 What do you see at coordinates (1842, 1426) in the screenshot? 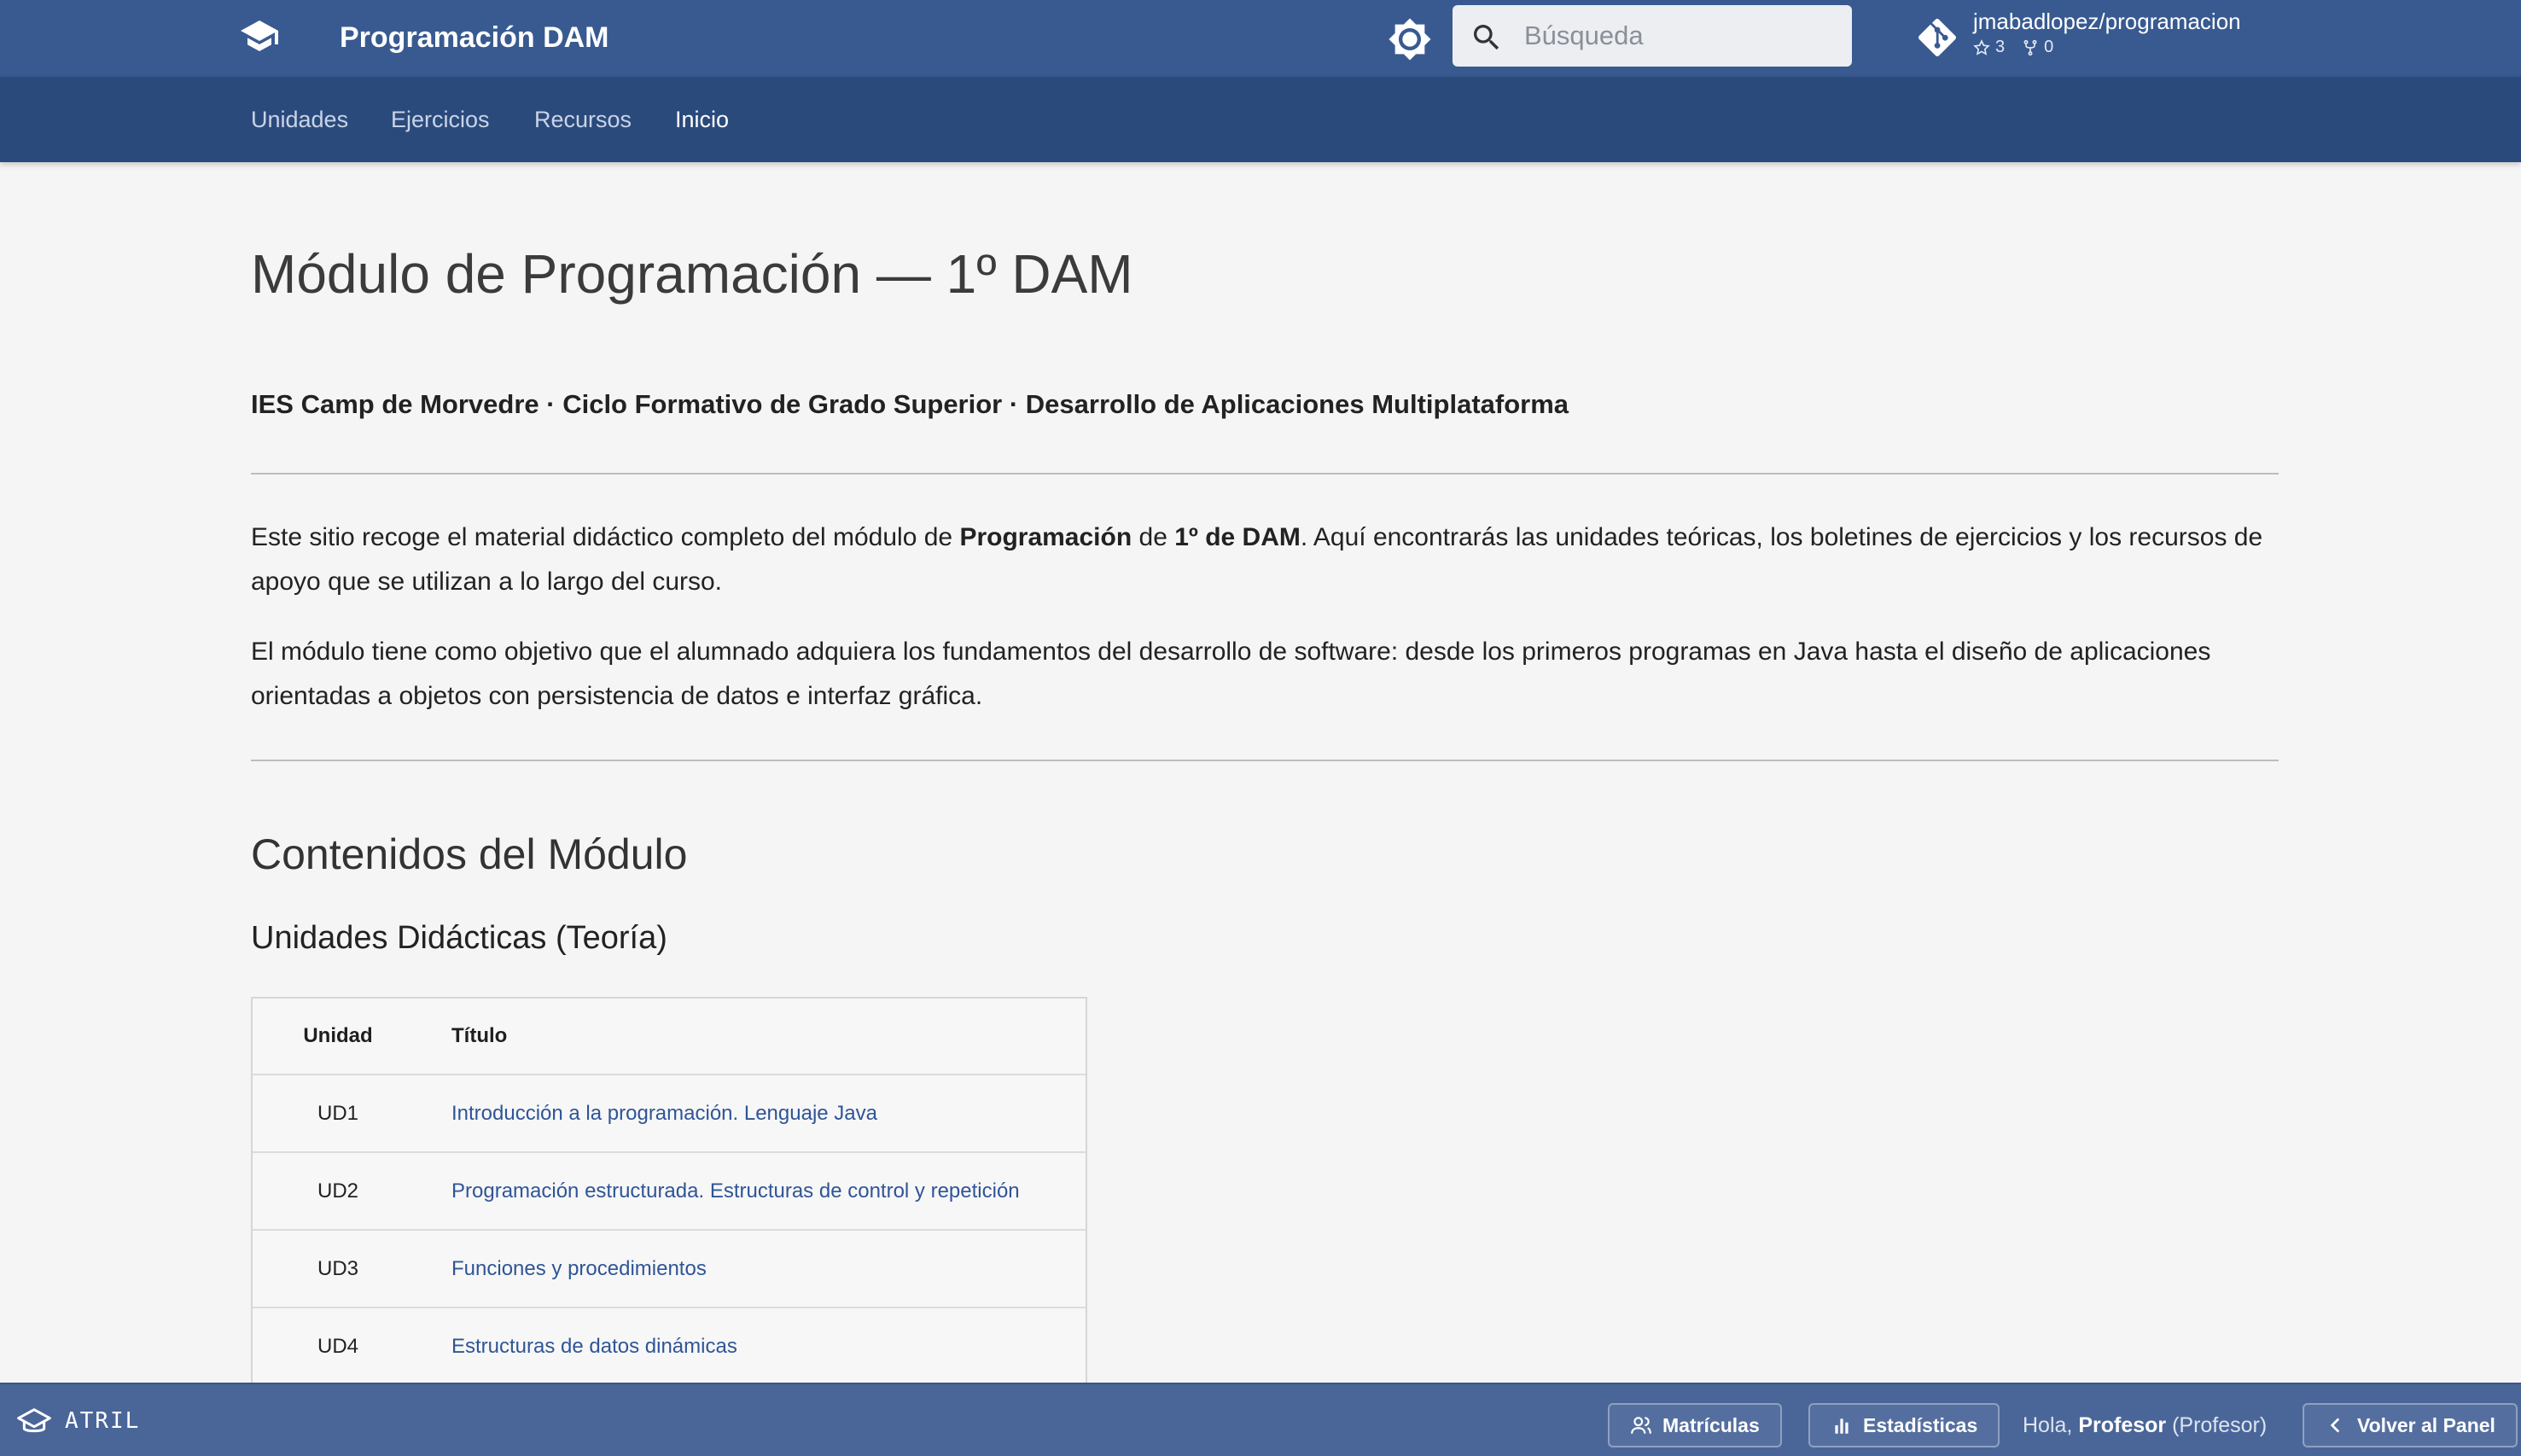
I see `bar-chart-icon` at bounding box center [1842, 1426].